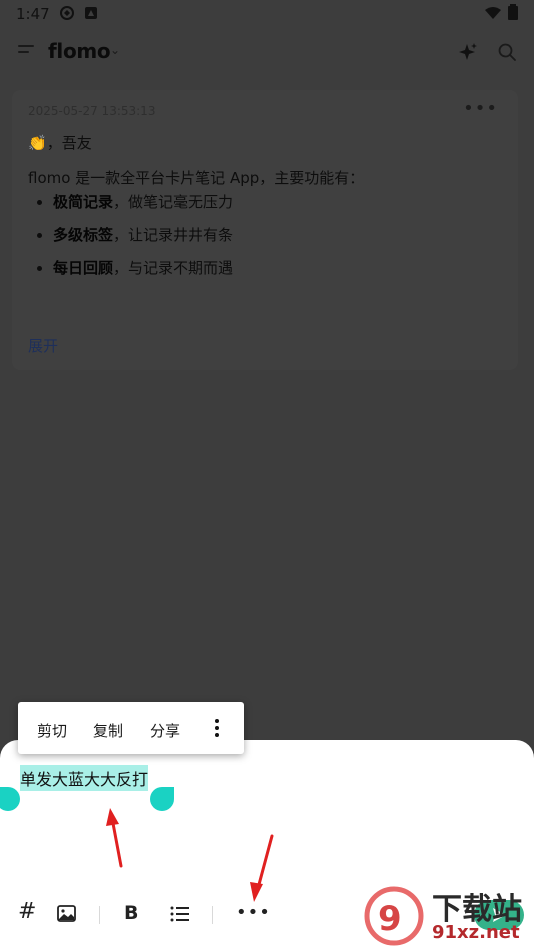 Image resolution: width=534 pixels, height=950 pixels. What do you see at coordinates (83, 202) in the screenshot?
I see `feature-title: 极简记录` at bounding box center [83, 202].